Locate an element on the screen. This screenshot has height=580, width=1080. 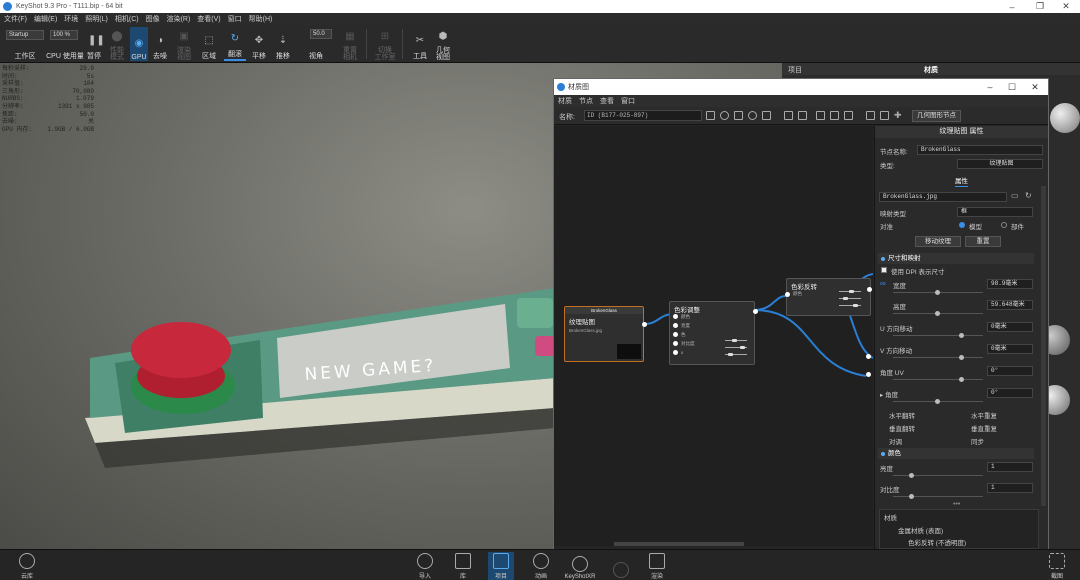
dolly-button: ⇣ 推移 is located at coordinates (283, 44).